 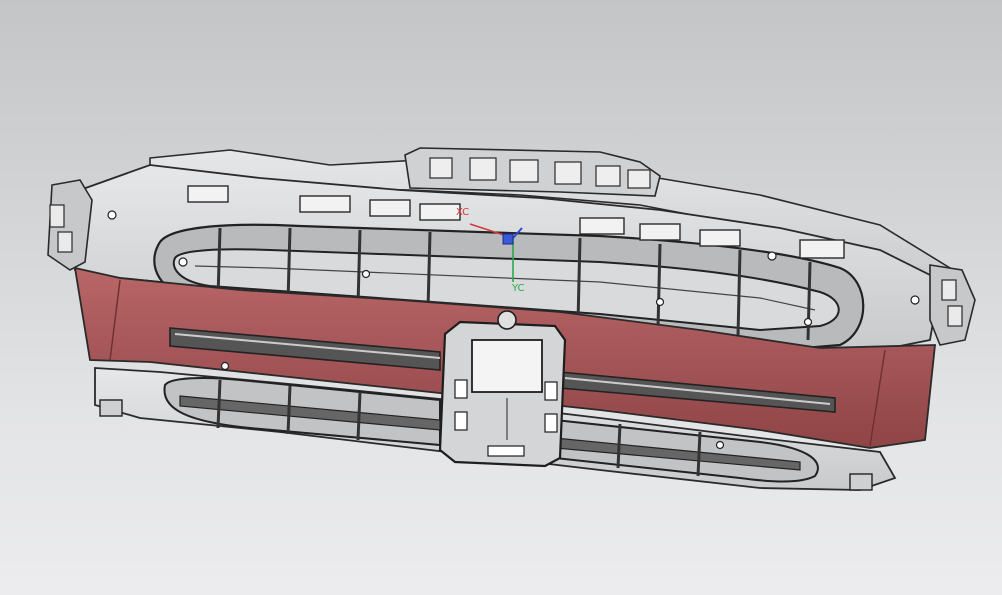 What do you see at coordinates (463, 212) in the screenshot?
I see `x-axis-label: XC` at bounding box center [463, 212].